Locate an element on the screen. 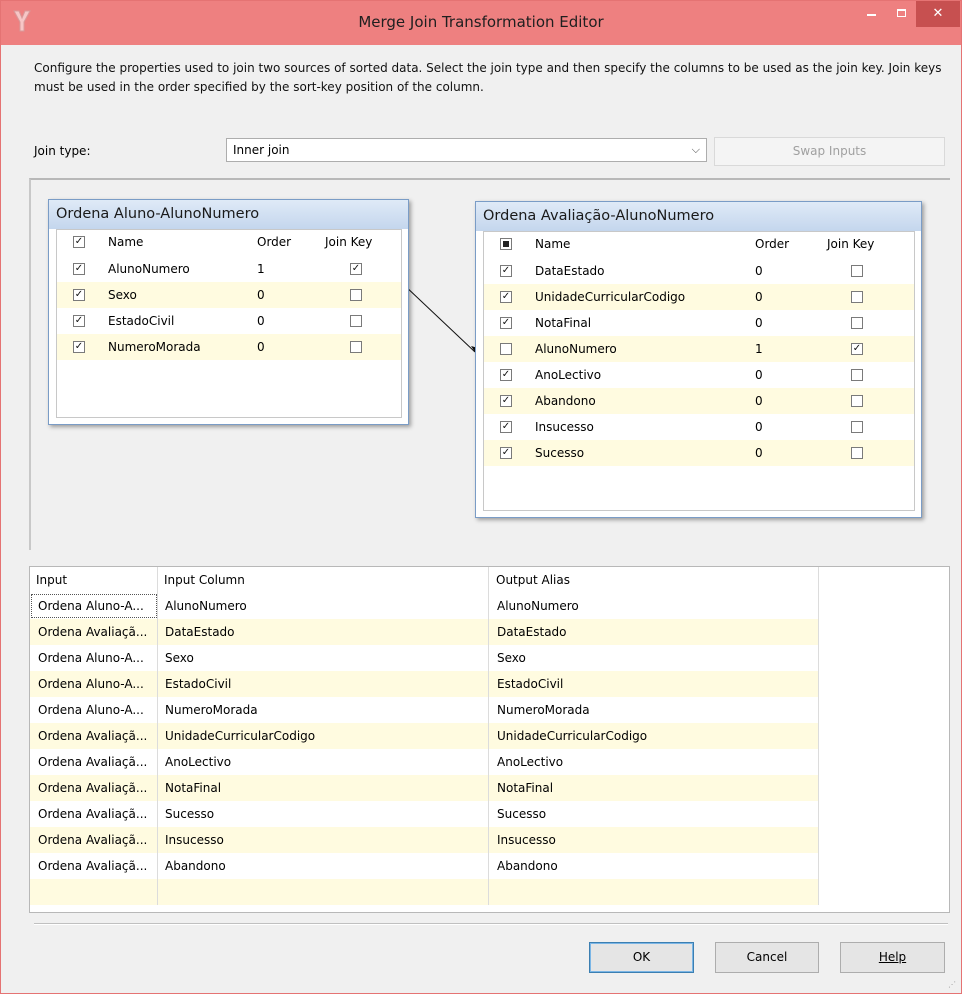  column-row: UnidadeCurricularCodigo 0 is located at coordinates (699, 297).